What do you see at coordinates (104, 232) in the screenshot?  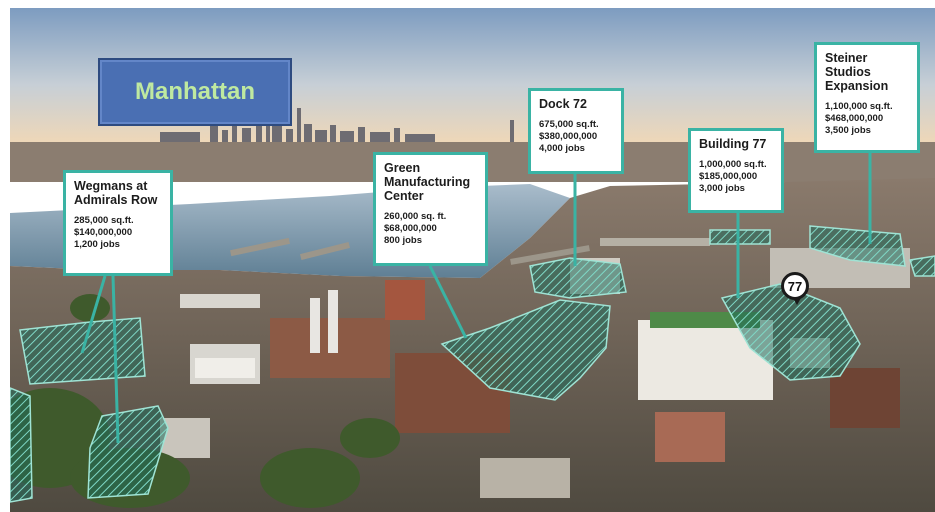 I see `site-card-stats: 285,000 sq.ft. $140,000,000 1,200 jobs` at bounding box center [104, 232].